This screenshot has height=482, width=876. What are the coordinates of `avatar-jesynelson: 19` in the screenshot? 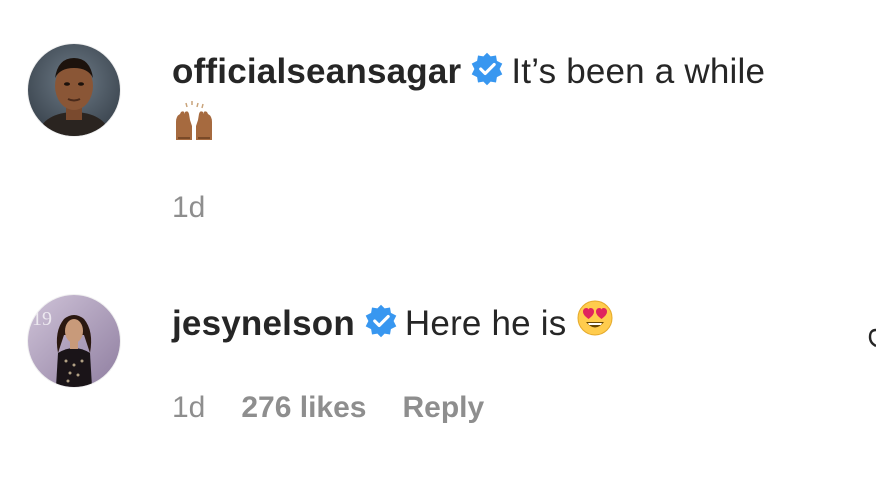 It's located at (74, 341).